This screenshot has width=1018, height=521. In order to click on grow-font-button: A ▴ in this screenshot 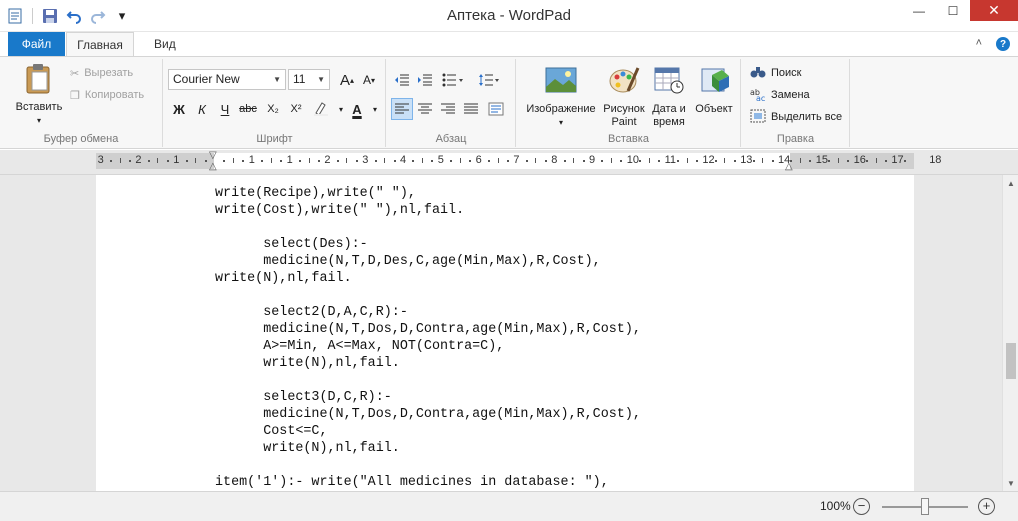, I will do `click(347, 80)`.